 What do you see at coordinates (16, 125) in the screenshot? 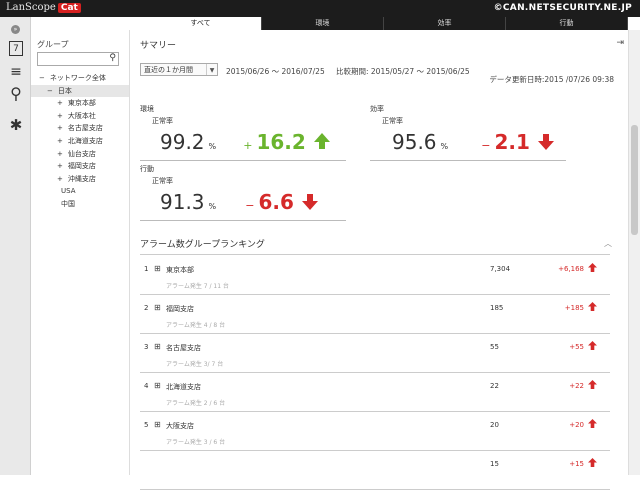
I see `gear-icon: ✱` at bounding box center [16, 125].